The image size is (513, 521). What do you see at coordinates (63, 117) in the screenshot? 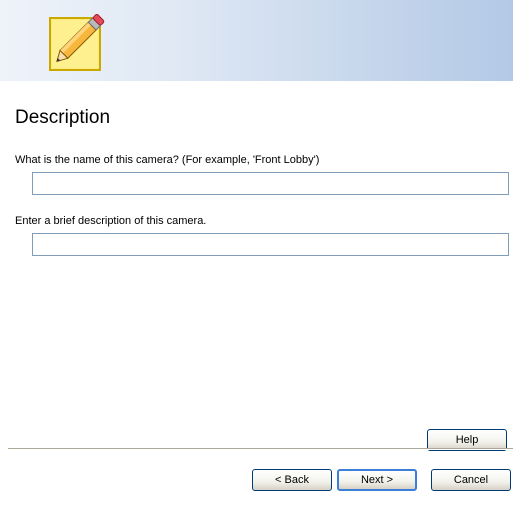
I see `page-title: Description` at bounding box center [63, 117].